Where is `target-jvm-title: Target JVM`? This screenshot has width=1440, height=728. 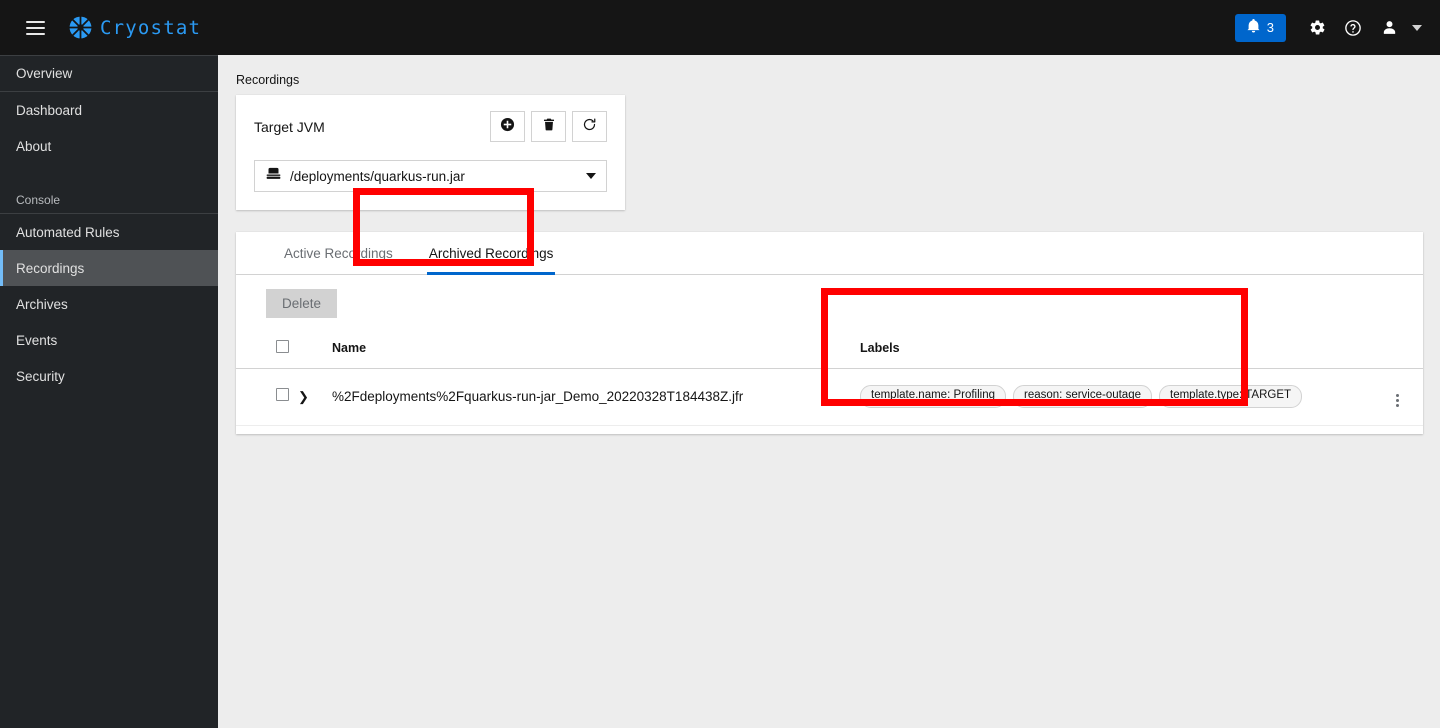
target-jvm-title: Target JVM is located at coordinates (289, 126).